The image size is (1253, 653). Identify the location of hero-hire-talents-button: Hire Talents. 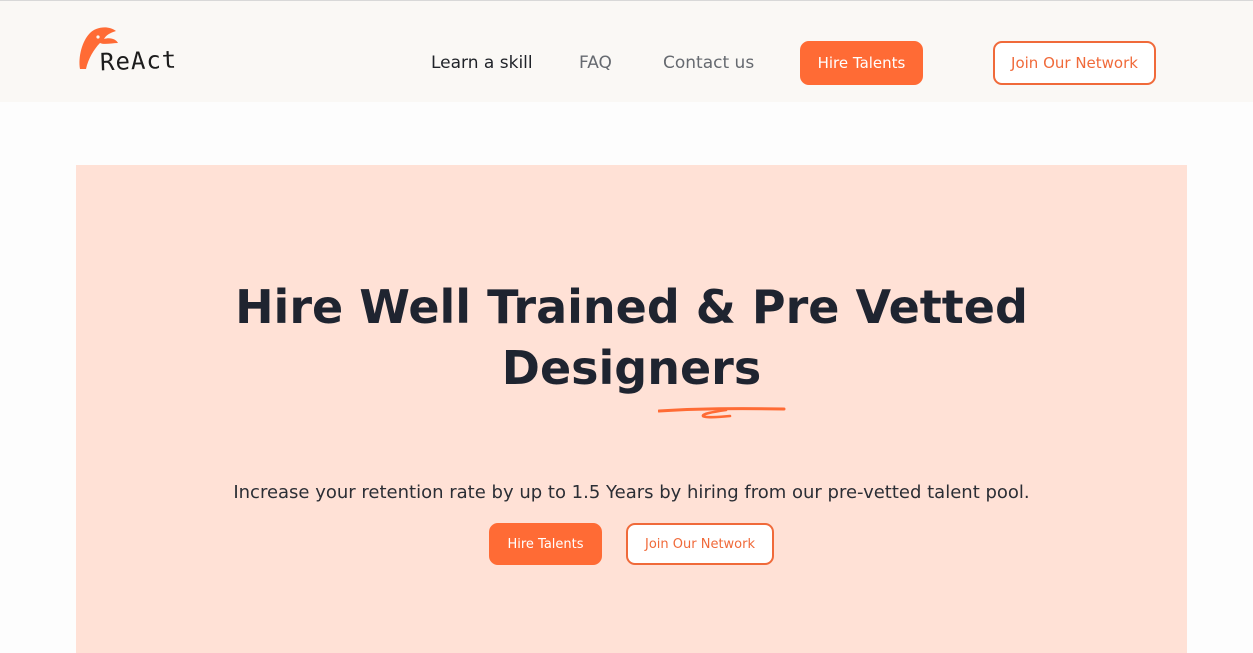
(545, 544).